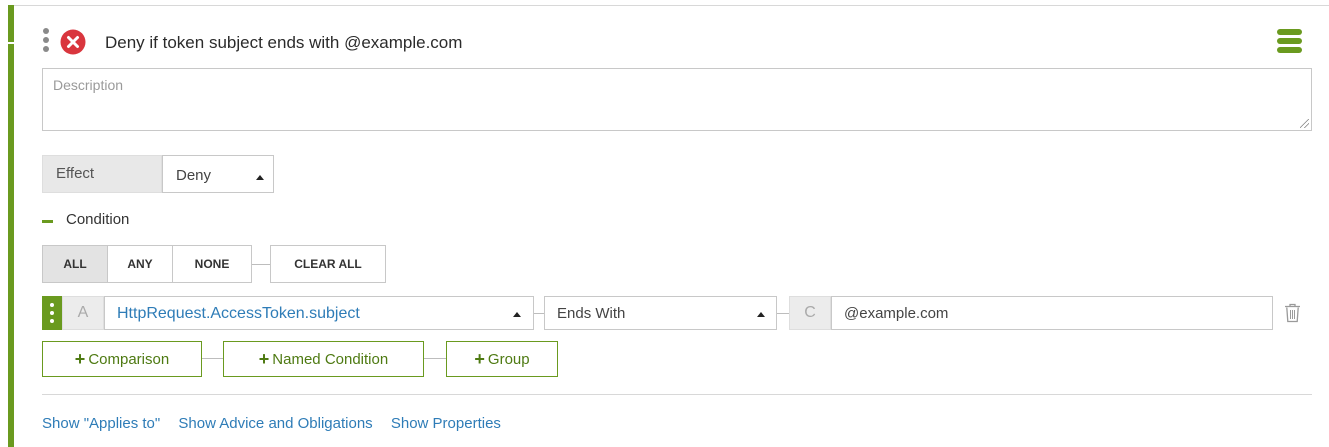  Describe the element at coordinates (11, 43) in the screenshot. I see `collapse-tick` at that location.